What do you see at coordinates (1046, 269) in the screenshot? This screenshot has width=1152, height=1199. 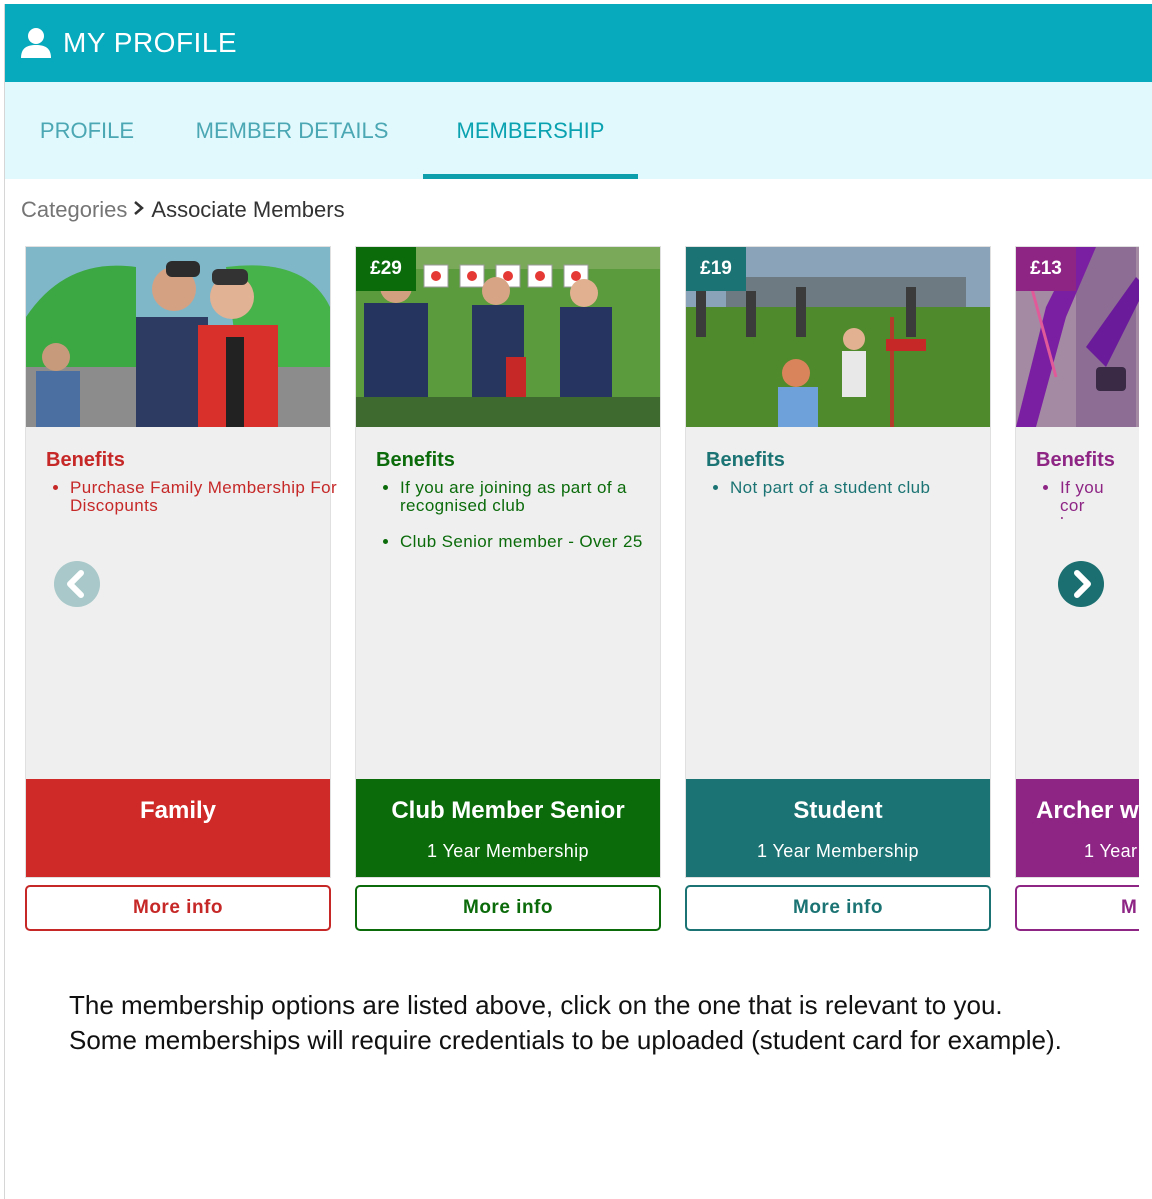 I see `price-badge: £13` at bounding box center [1046, 269].